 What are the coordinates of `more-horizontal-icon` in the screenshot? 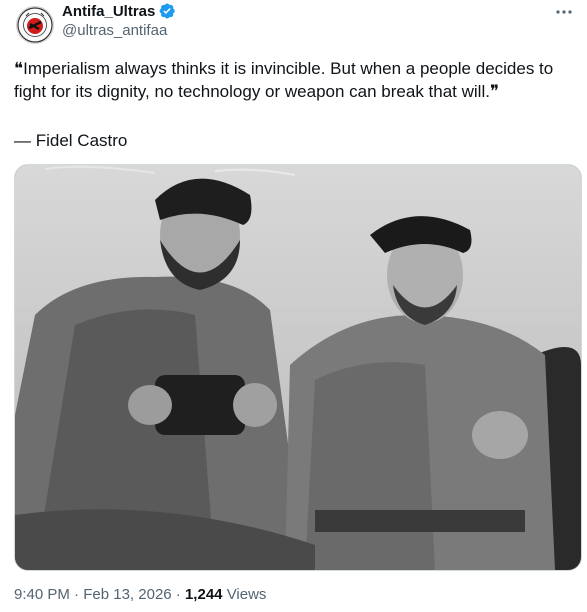 It's located at (564, 12).